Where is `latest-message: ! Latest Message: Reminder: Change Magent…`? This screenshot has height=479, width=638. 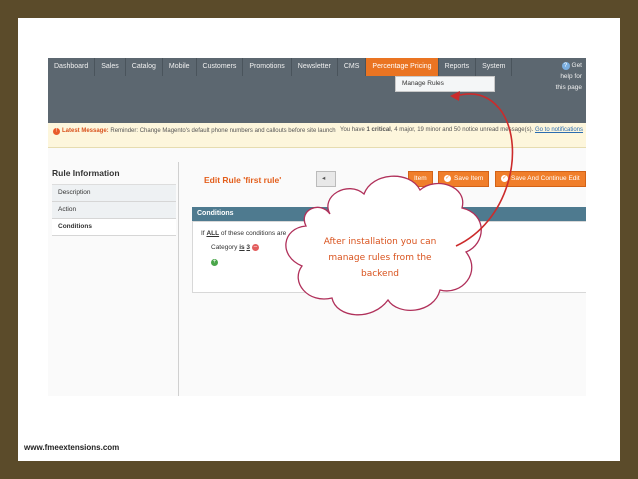 latest-message: ! Latest Message: Reminder: Change Magent… is located at coordinates (198, 131).